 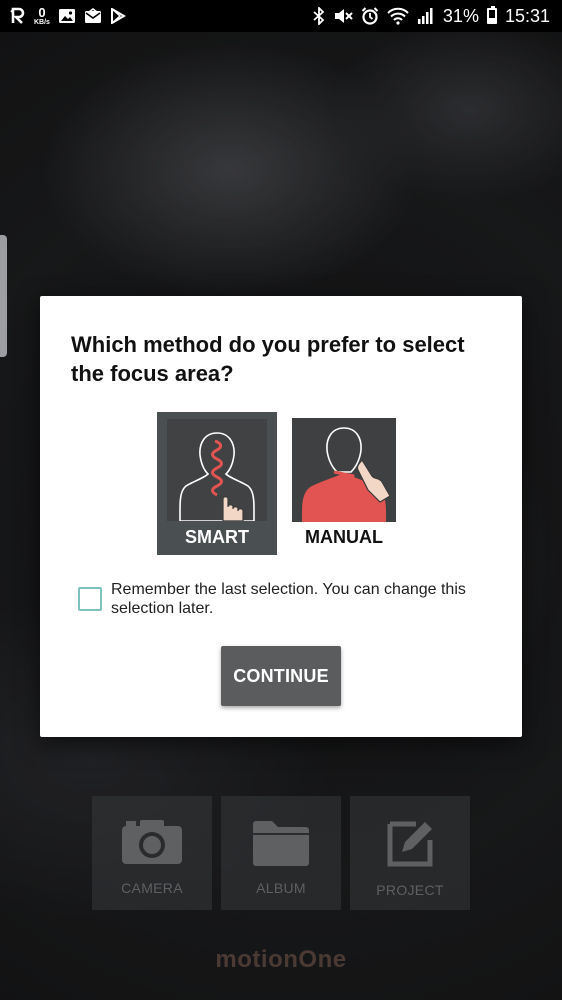 I want to click on battery-fill, so click(x=491, y=20).